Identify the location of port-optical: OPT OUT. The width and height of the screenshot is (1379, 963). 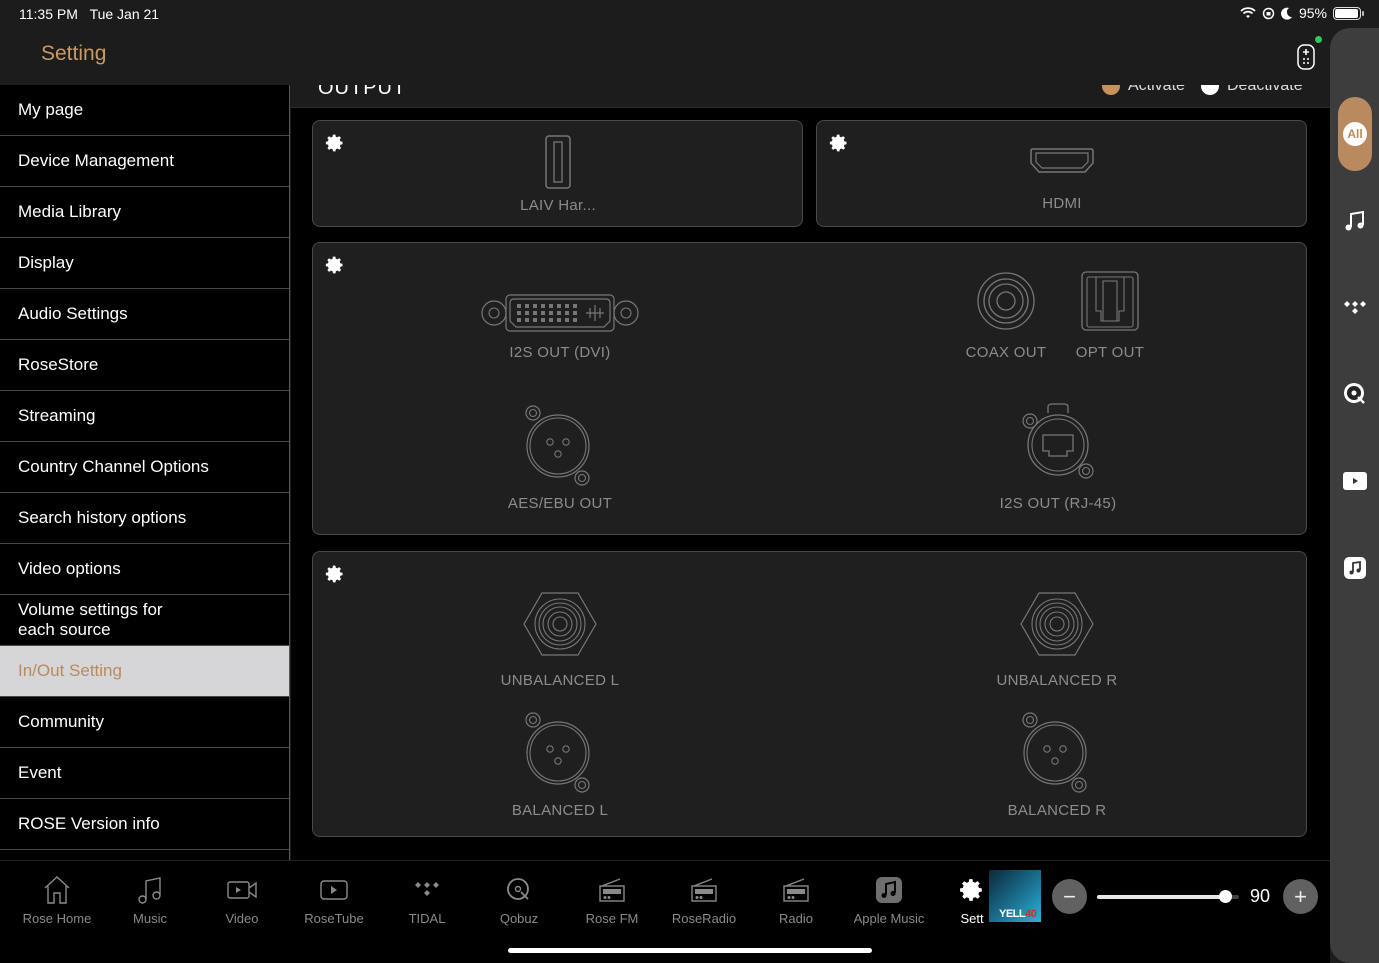
(1110, 316).